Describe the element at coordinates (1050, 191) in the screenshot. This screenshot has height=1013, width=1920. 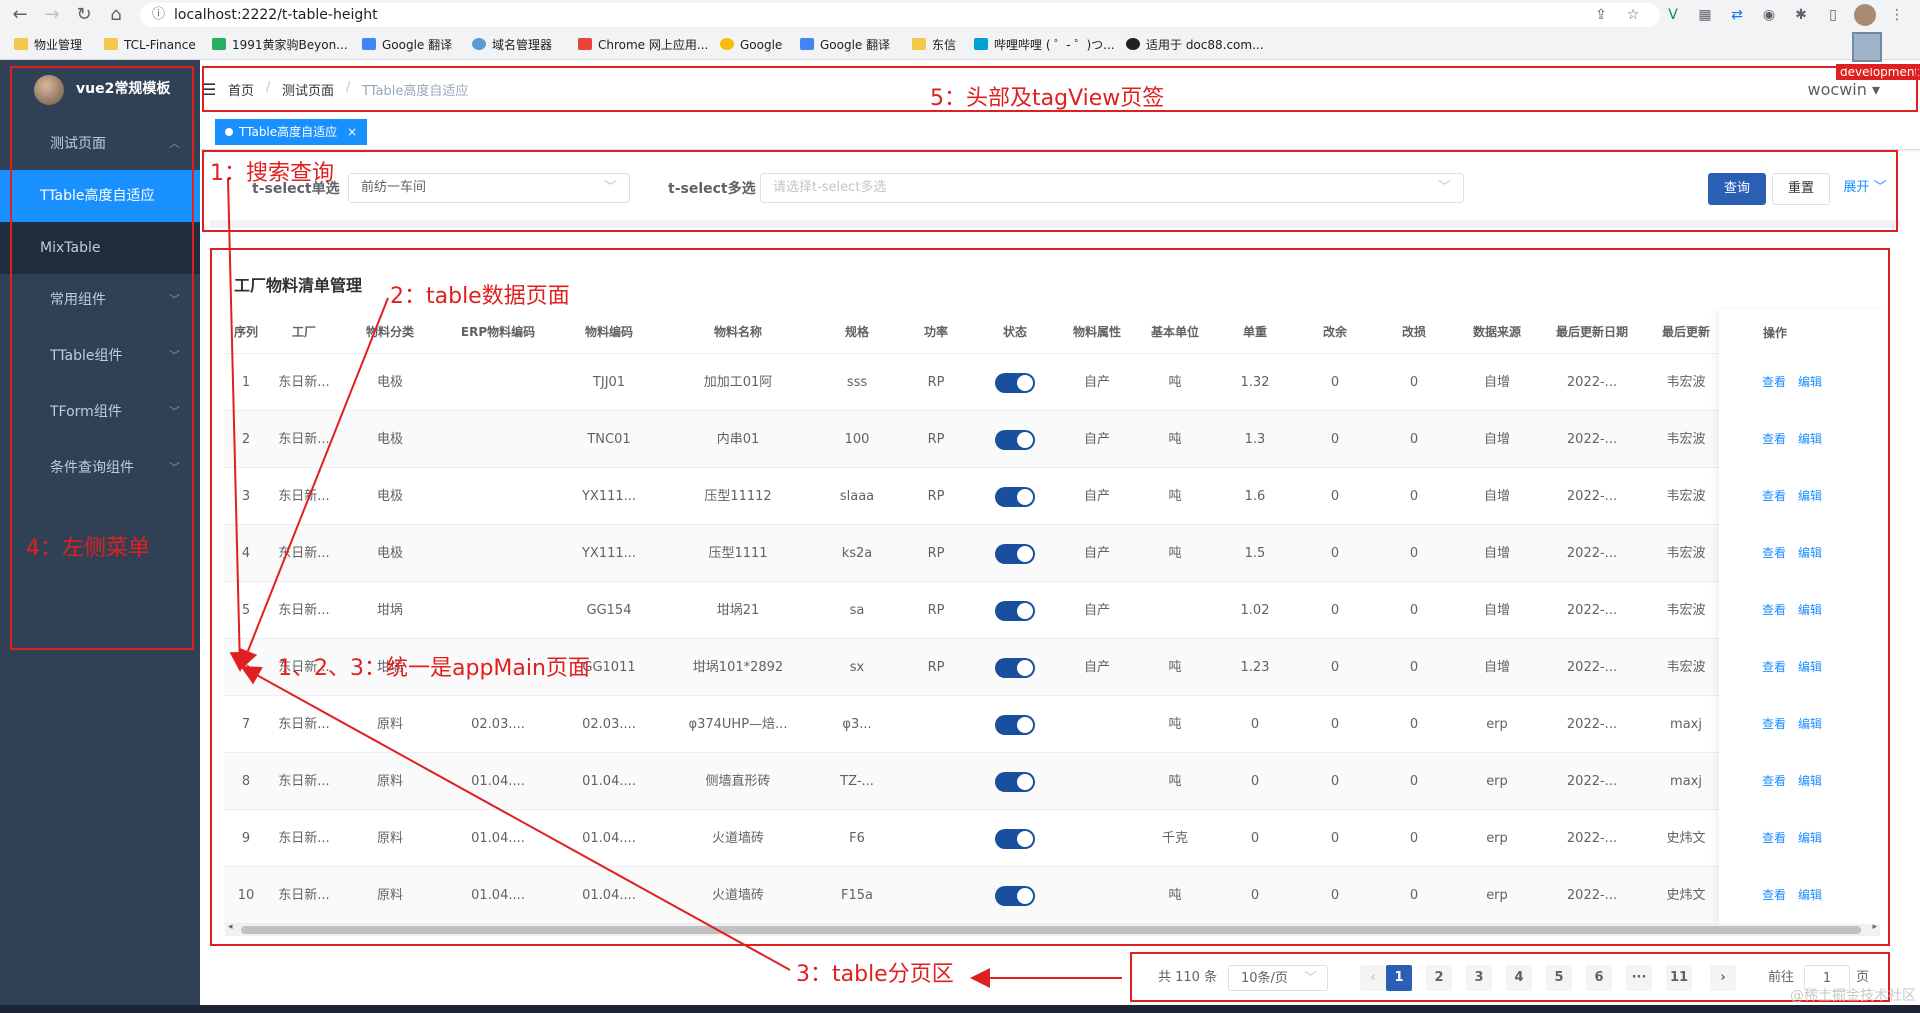
I see `annotation-box-search` at that location.